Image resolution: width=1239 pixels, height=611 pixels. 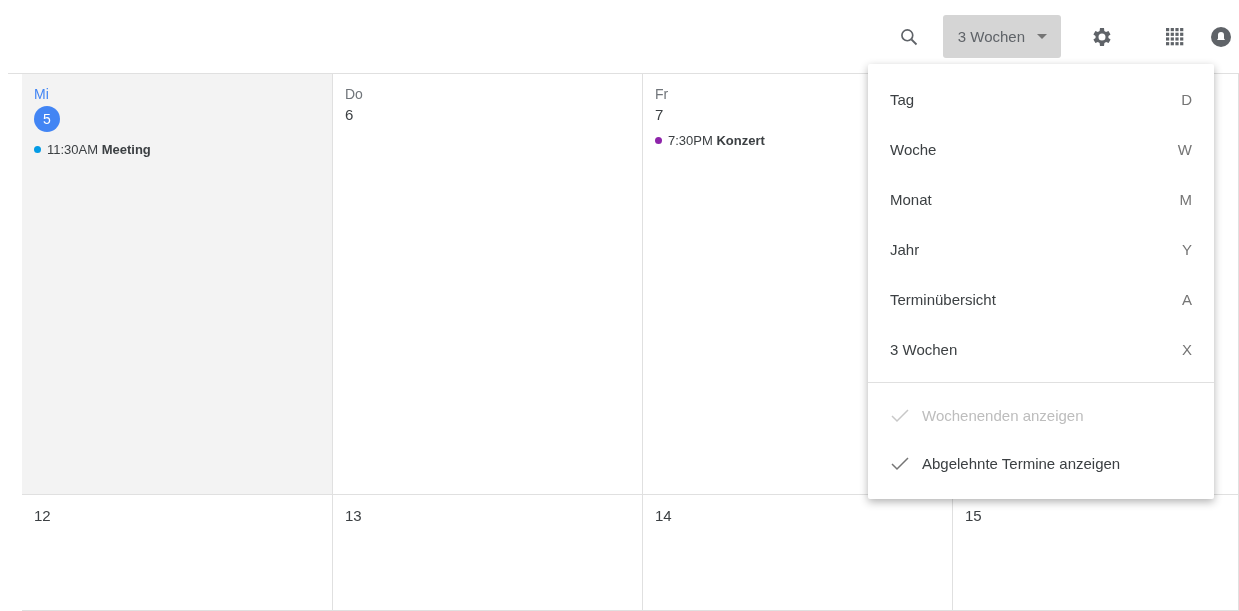 What do you see at coordinates (47, 119) in the screenshot?
I see `date-number: 5` at bounding box center [47, 119].